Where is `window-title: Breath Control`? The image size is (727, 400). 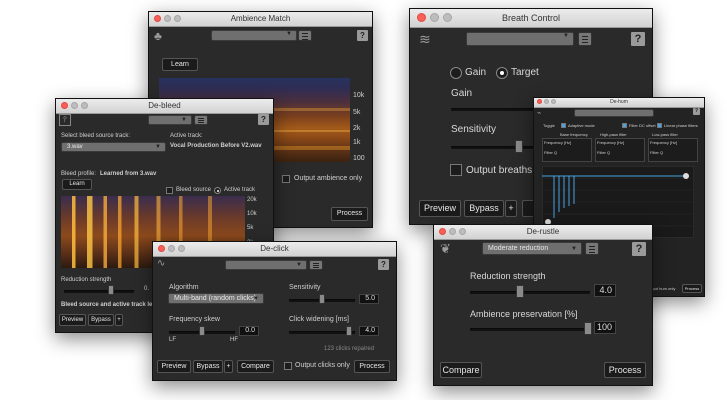 window-title: Breath Control is located at coordinates (531, 18).